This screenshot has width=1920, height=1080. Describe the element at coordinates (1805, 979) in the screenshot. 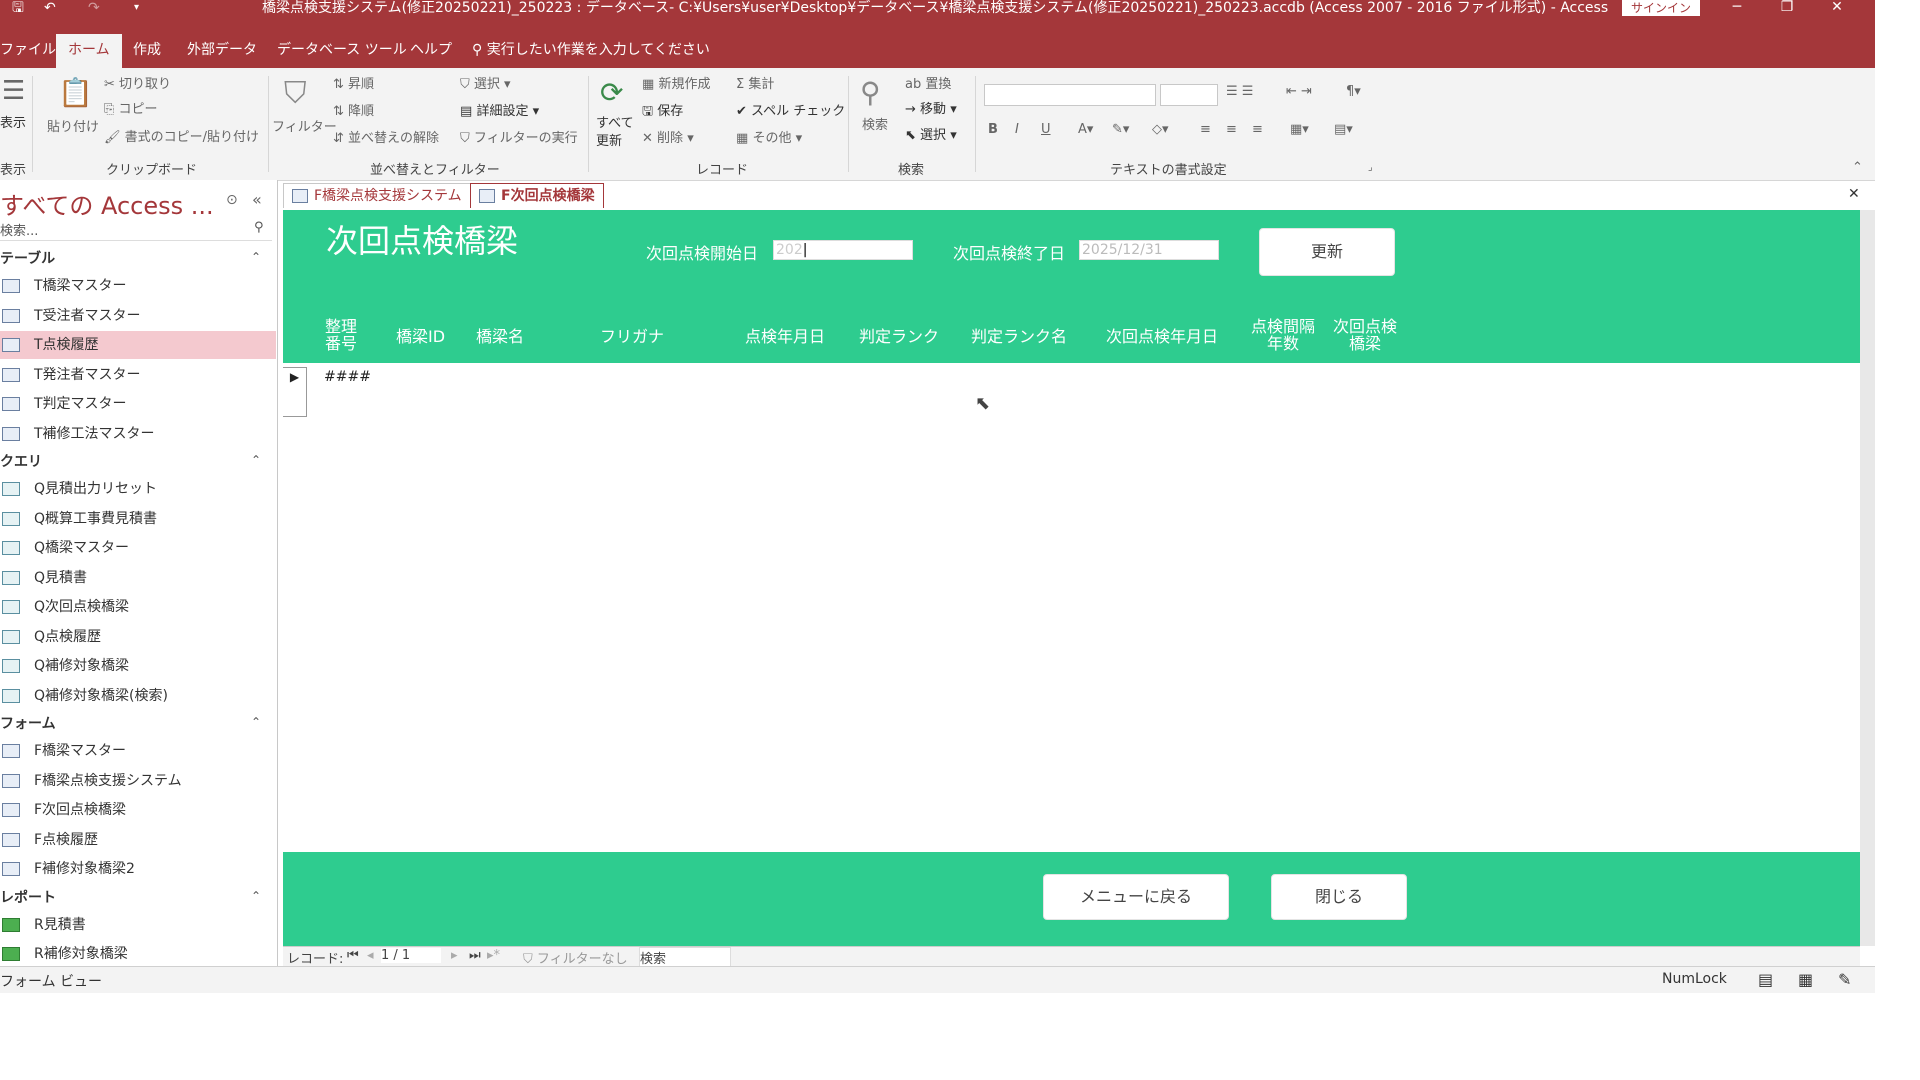

I see `layout-view-icon: ▦` at that location.